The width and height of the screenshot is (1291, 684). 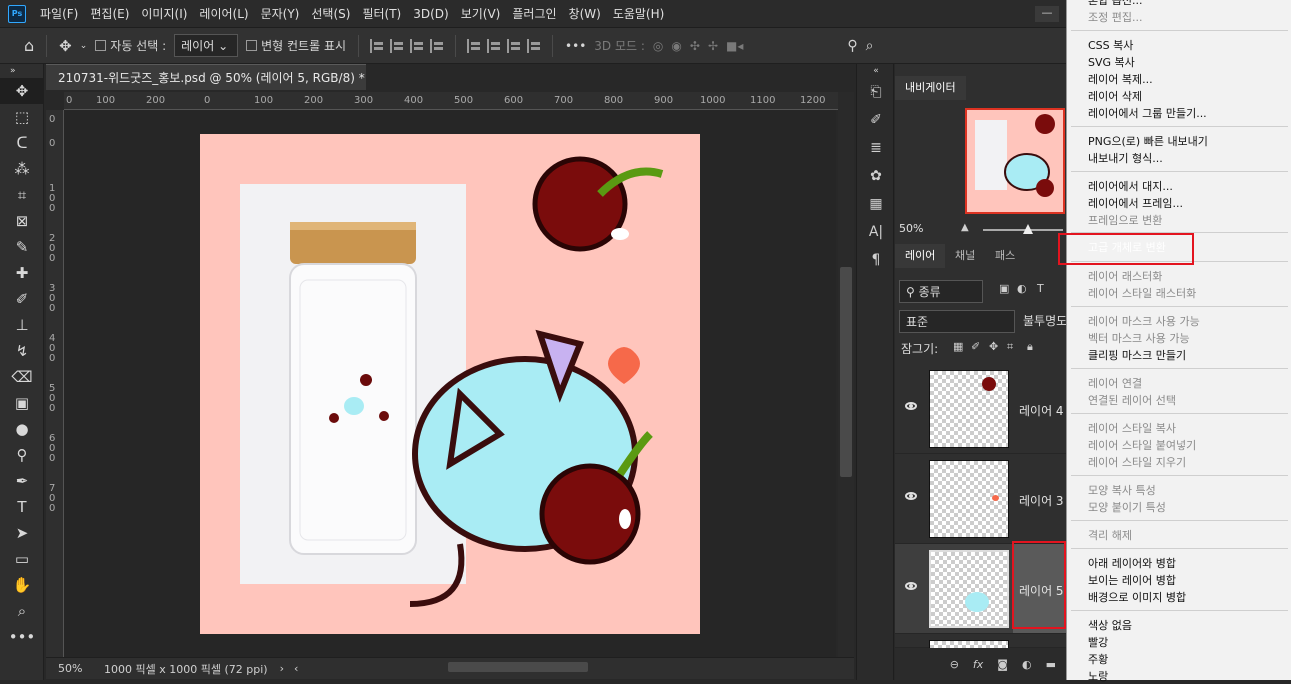 What do you see at coordinates (1115, 96) in the screenshot?
I see `menu-item: 레이어 삭제` at bounding box center [1115, 96].